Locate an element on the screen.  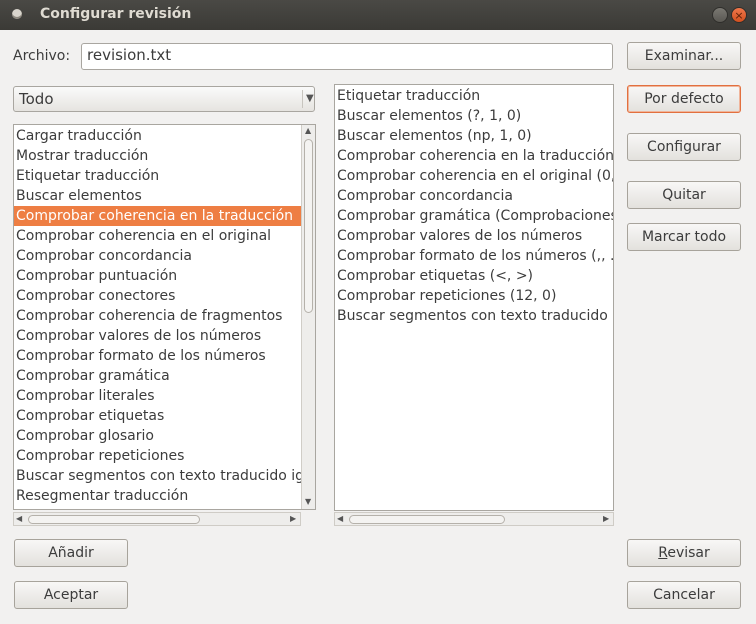
list-item: Buscar elementos is located at coordinates (157, 196).